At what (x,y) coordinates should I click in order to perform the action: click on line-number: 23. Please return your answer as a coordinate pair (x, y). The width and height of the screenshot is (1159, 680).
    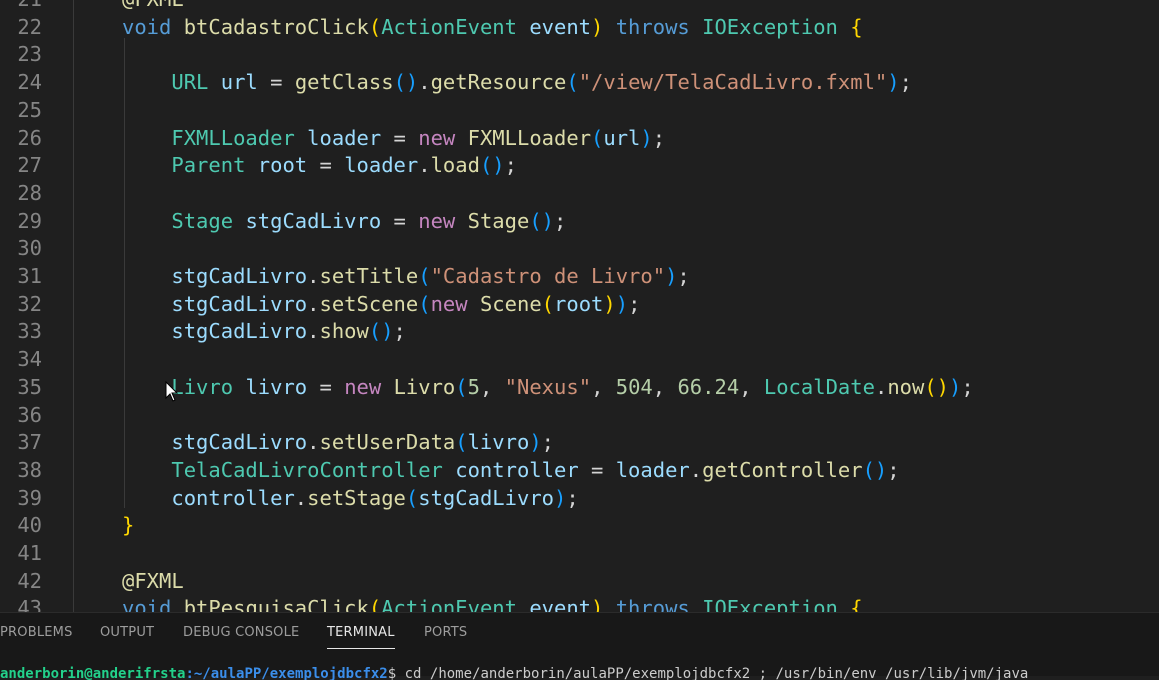
    Looking at the image, I should click on (29, 54).